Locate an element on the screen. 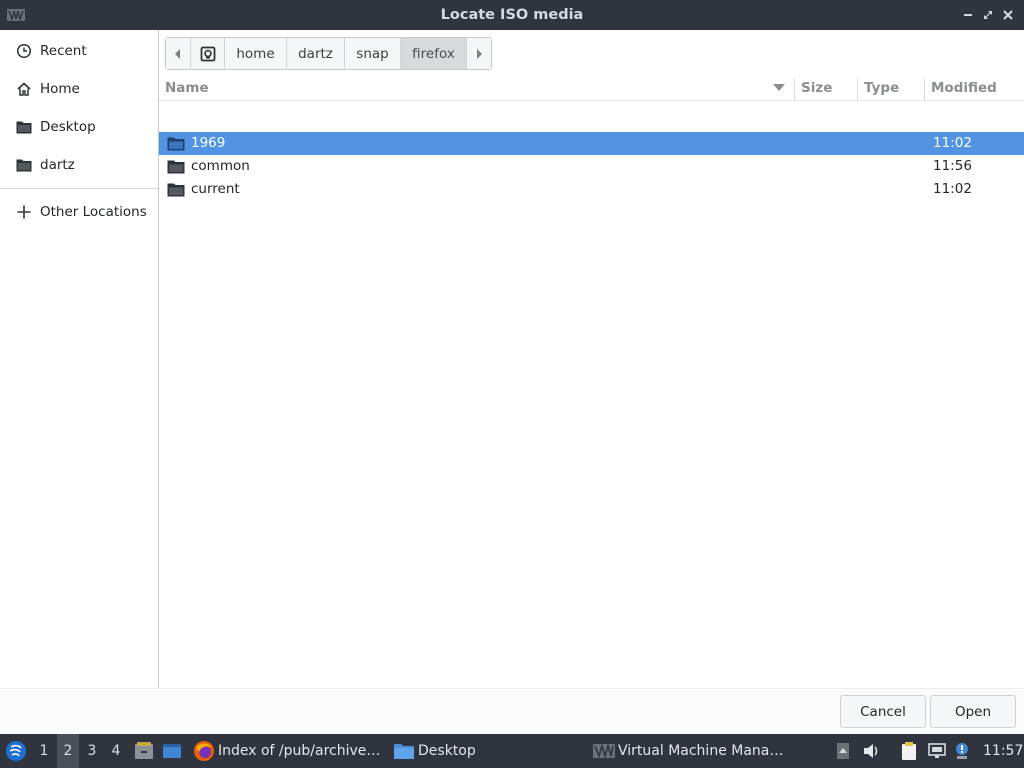 This screenshot has width=1024, height=768. sidebar-item-dartz: dartz is located at coordinates (79, 165).